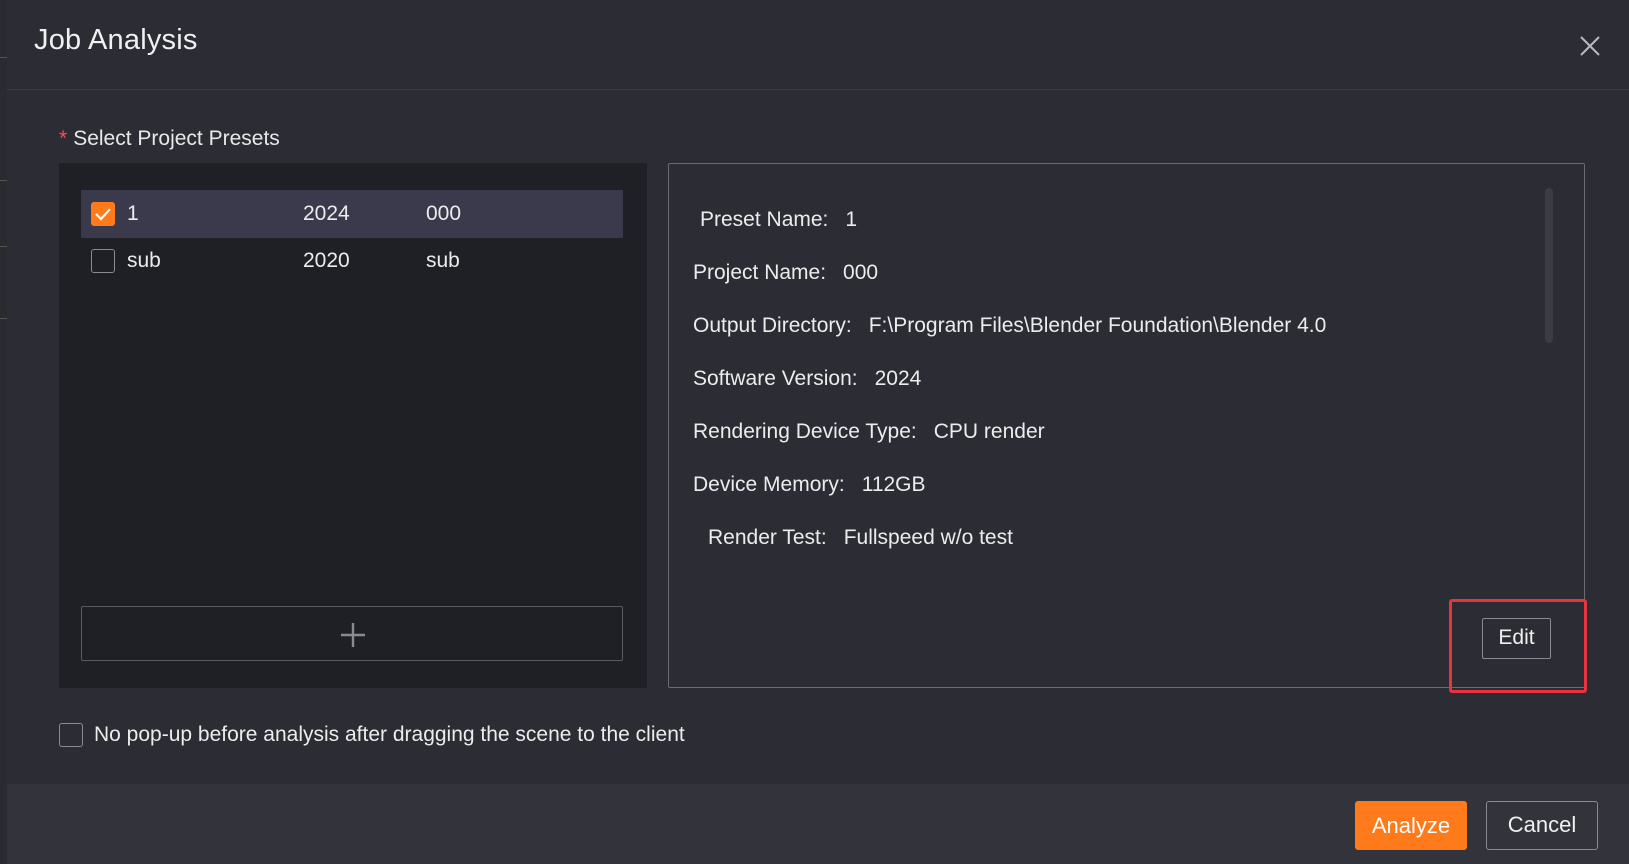 Image resolution: width=1629 pixels, height=864 pixels. I want to click on required-marker: *, so click(63, 138).